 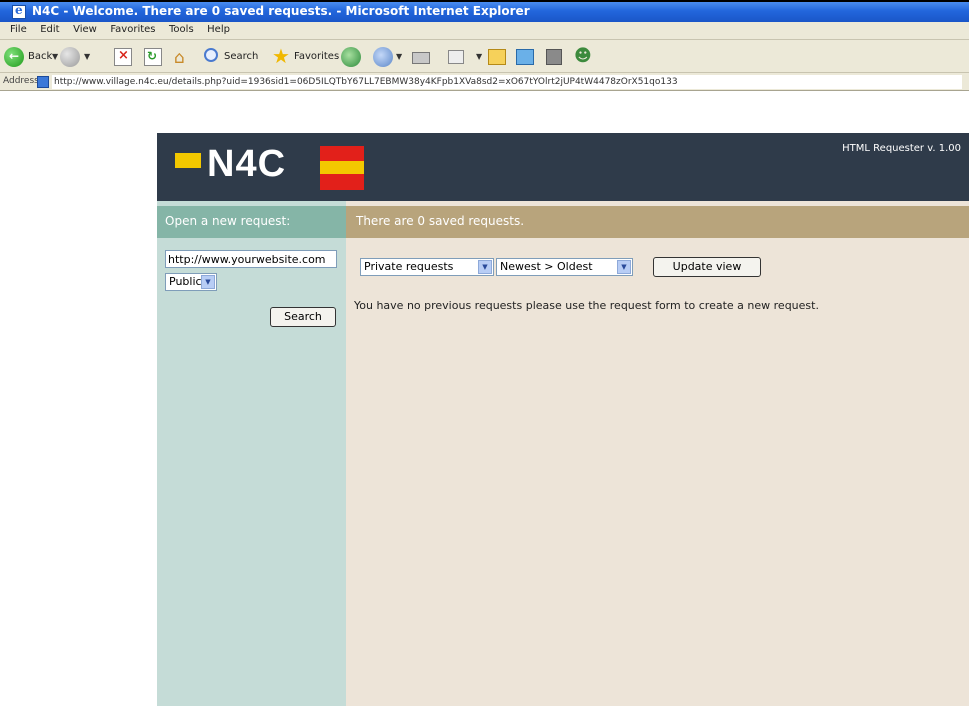 I want to click on back-label: Back, so click(x=40, y=56).